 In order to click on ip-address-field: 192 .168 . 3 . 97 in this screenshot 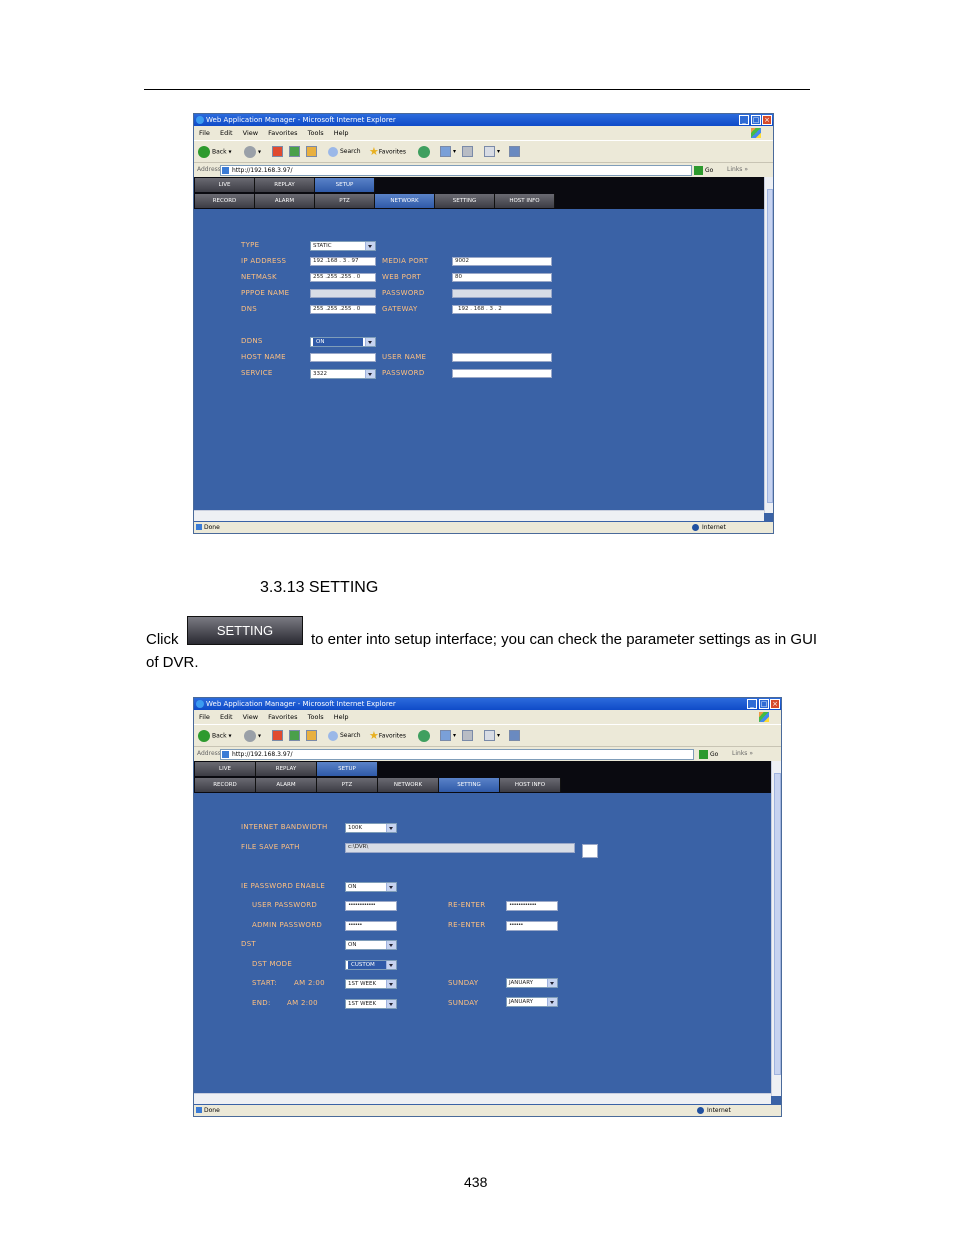, I will do `click(343, 261)`.